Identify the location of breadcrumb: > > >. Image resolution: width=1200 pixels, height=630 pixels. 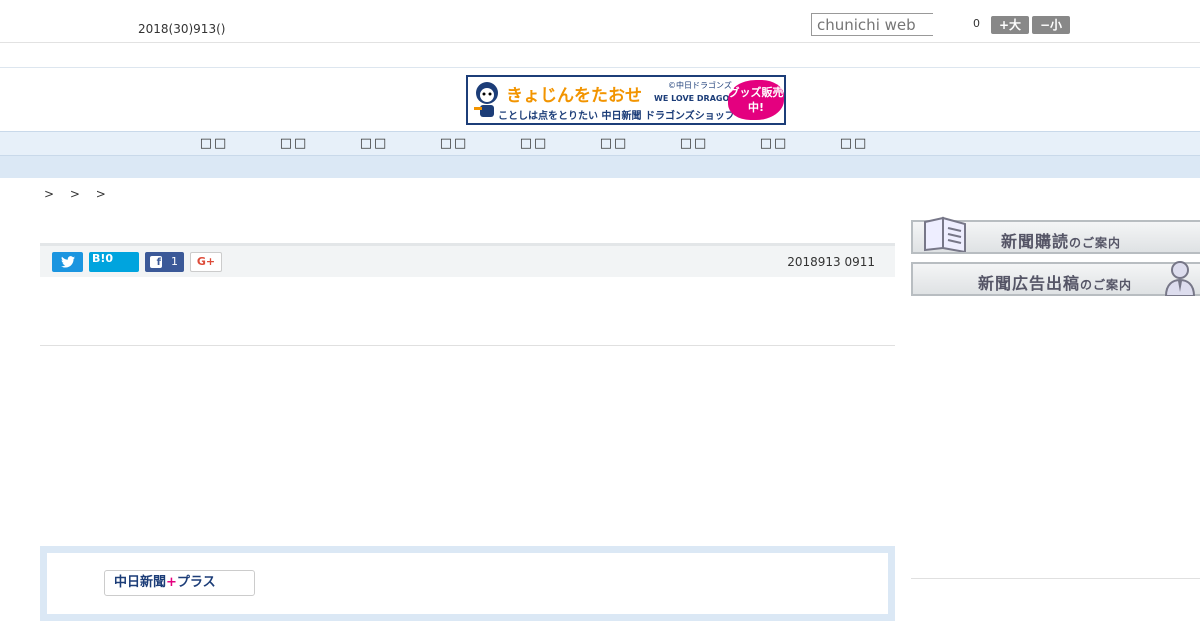
(78, 194).